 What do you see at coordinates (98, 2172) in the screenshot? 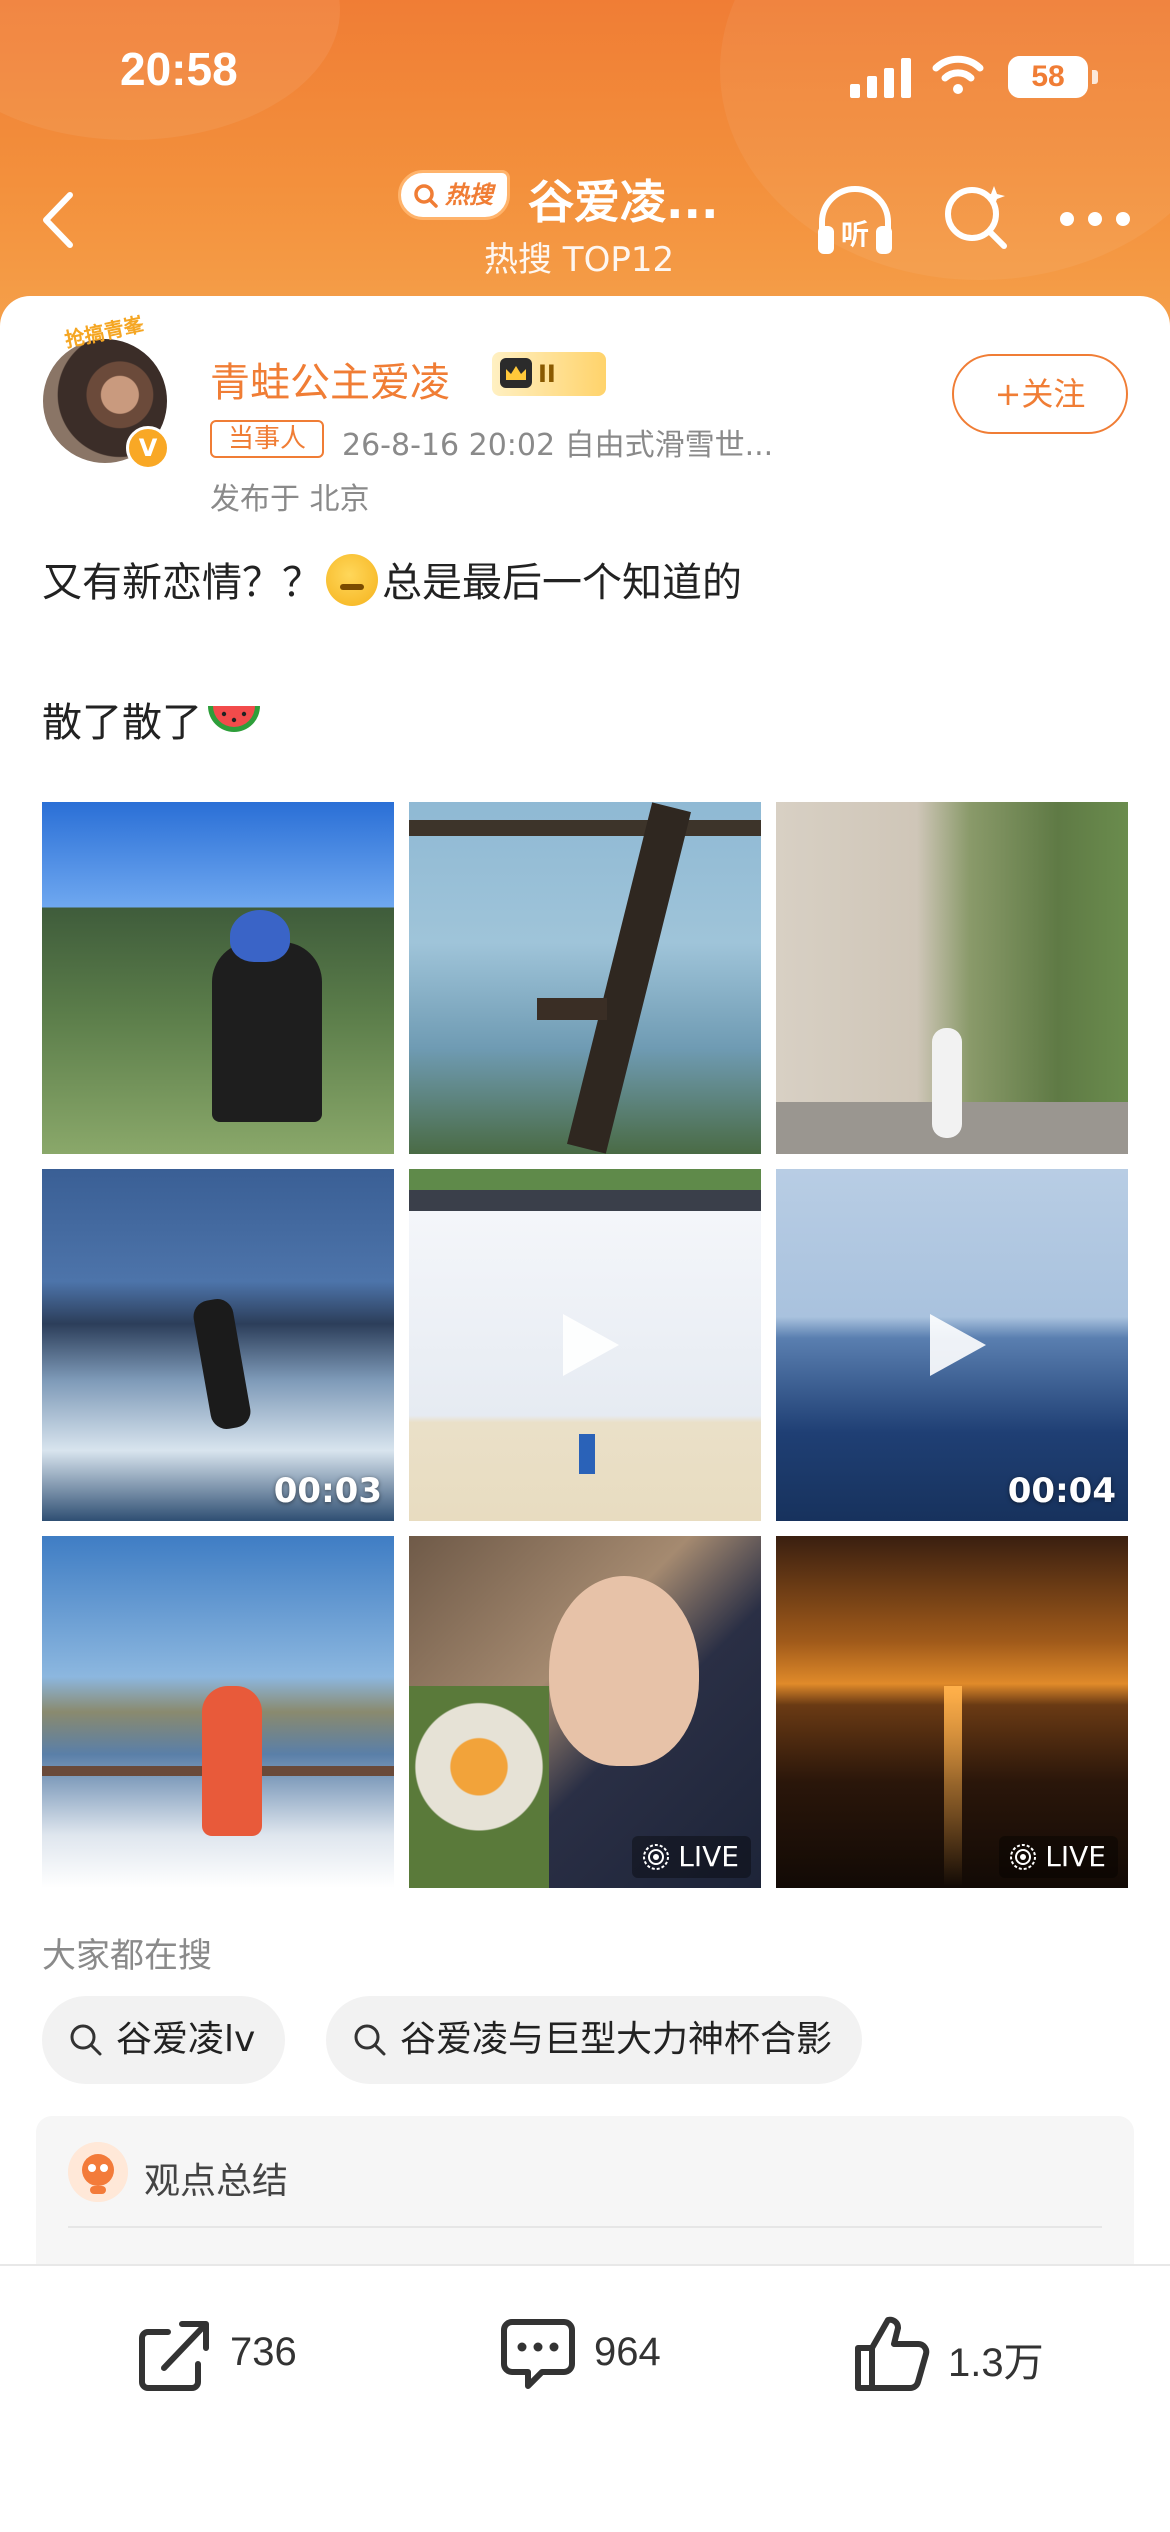
I see `robot-mascot-icon` at bounding box center [98, 2172].